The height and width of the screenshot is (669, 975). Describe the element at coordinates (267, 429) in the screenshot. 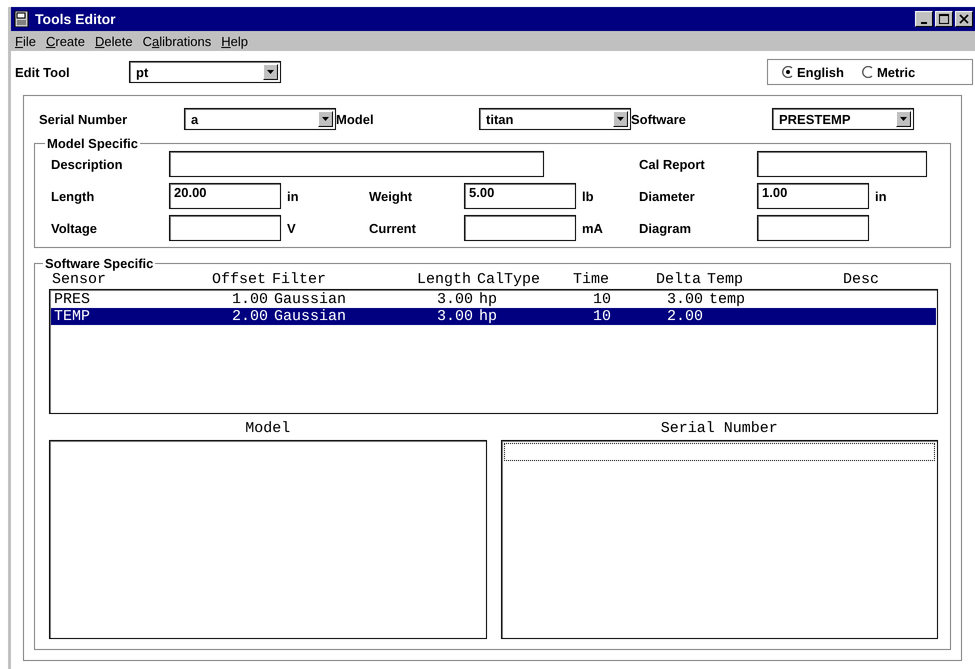

I see `list-label: Model` at that location.